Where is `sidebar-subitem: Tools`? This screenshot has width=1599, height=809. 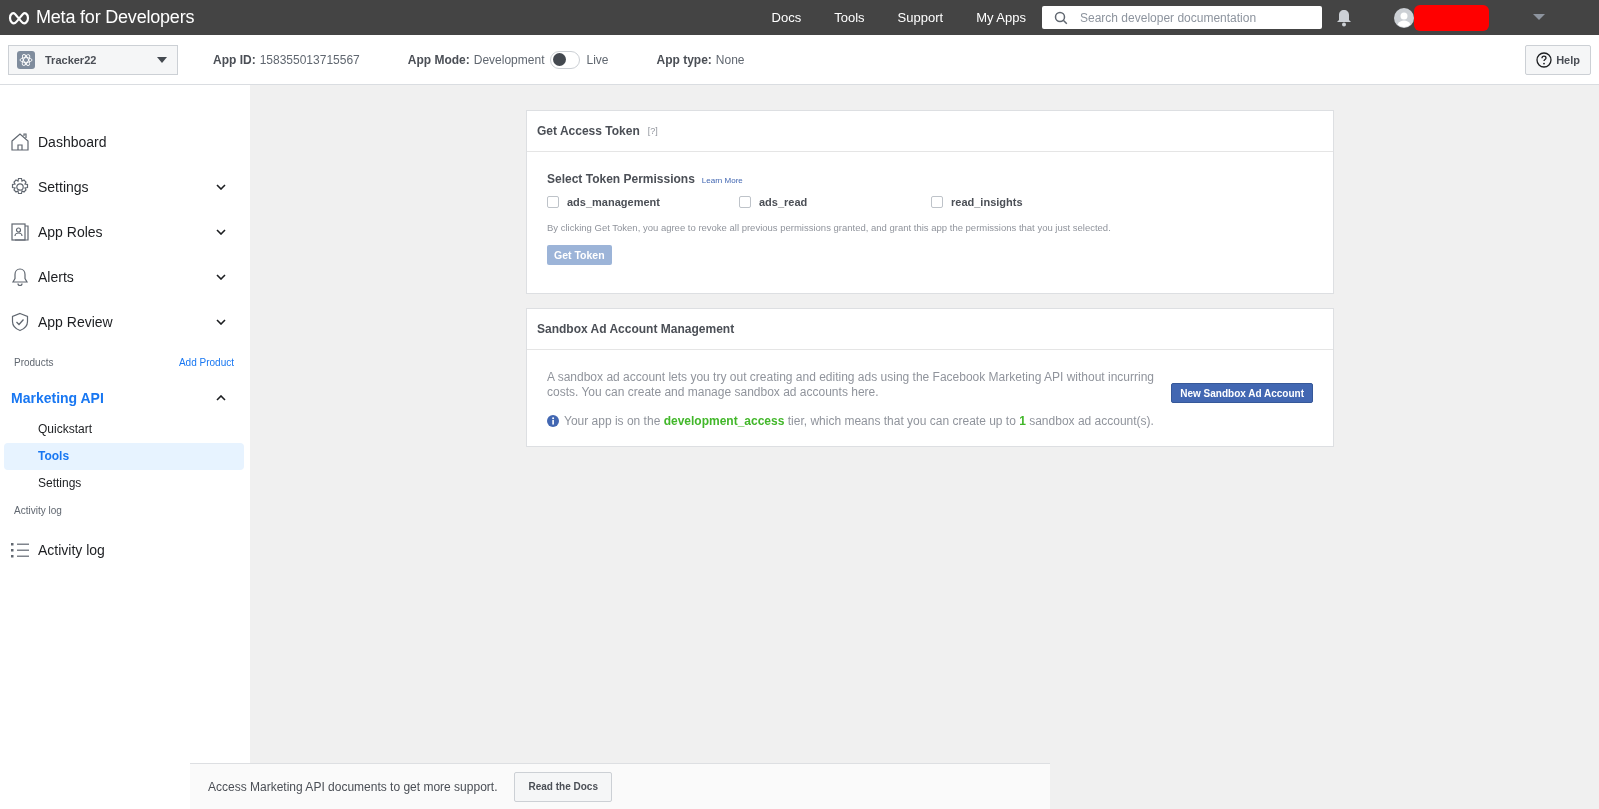 sidebar-subitem: Tools is located at coordinates (124, 456).